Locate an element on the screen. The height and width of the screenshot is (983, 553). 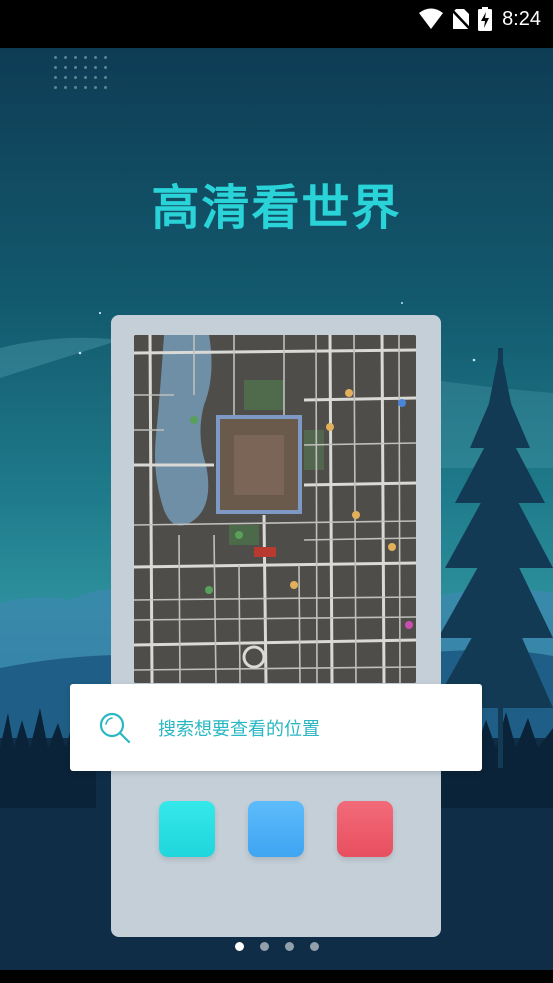
blue-app-tile is located at coordinates (276, 829).